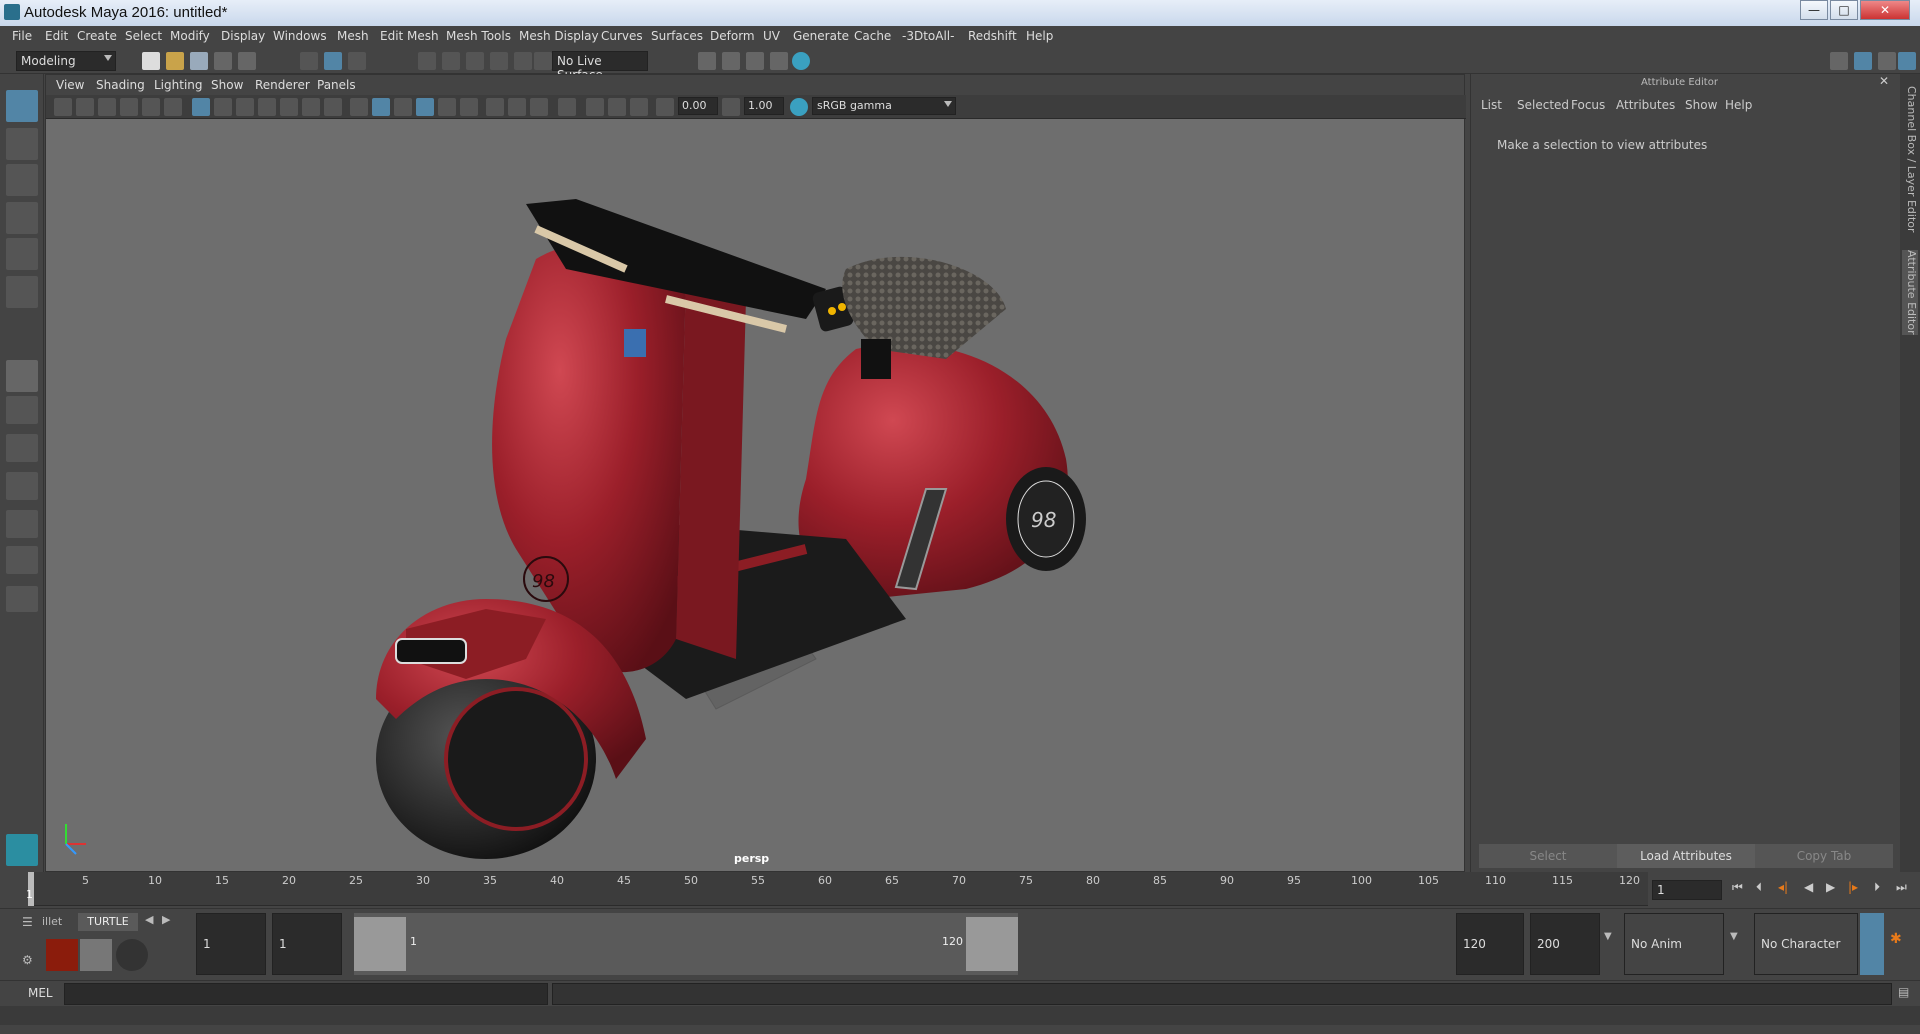 This screenshot has width=1920, height=1034. Describe the element at coordinates (190, 36) in the screenshot. I see `menu-modify: Modify` at that location.